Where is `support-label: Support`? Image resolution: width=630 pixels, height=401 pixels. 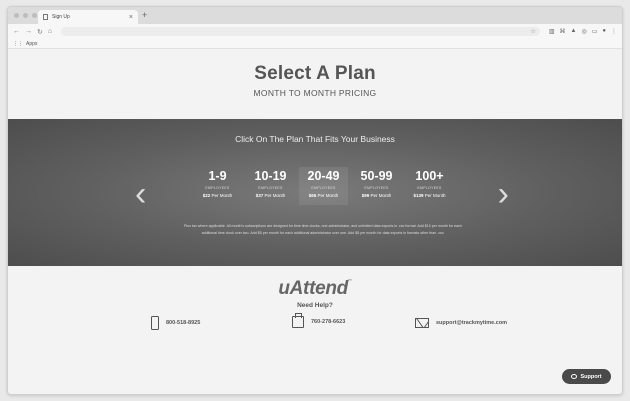
support-label: Support is located at coordinates (591, 376).